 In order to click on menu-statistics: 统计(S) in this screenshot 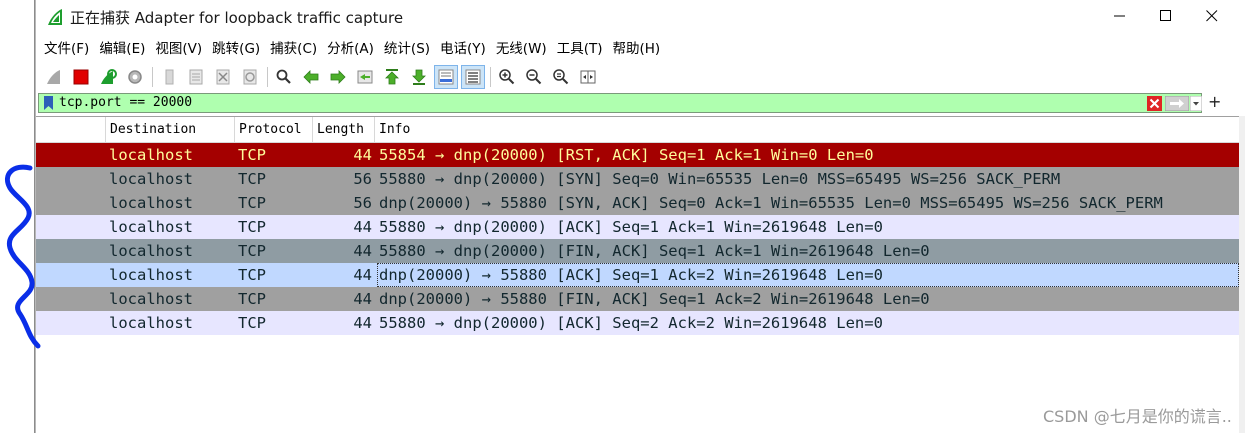, I will do `click(407, 49)`.